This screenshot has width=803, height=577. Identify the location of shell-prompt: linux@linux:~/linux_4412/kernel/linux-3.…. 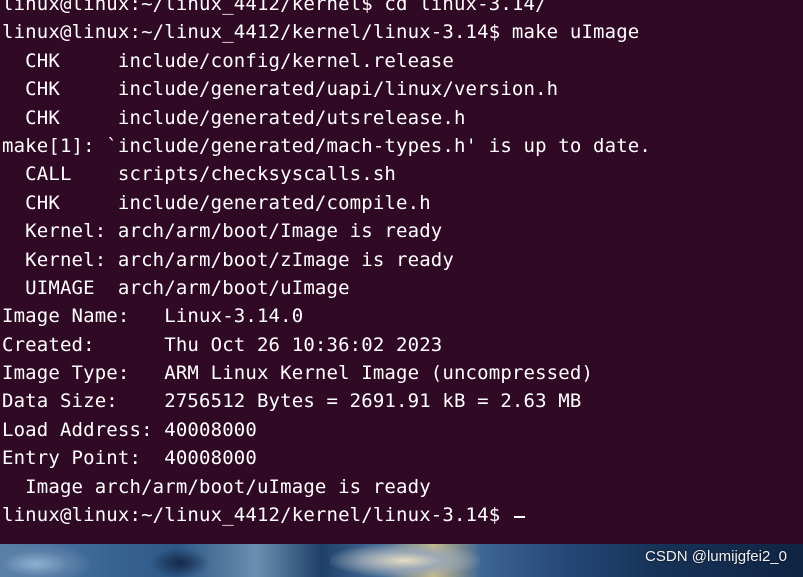
(257, 515).